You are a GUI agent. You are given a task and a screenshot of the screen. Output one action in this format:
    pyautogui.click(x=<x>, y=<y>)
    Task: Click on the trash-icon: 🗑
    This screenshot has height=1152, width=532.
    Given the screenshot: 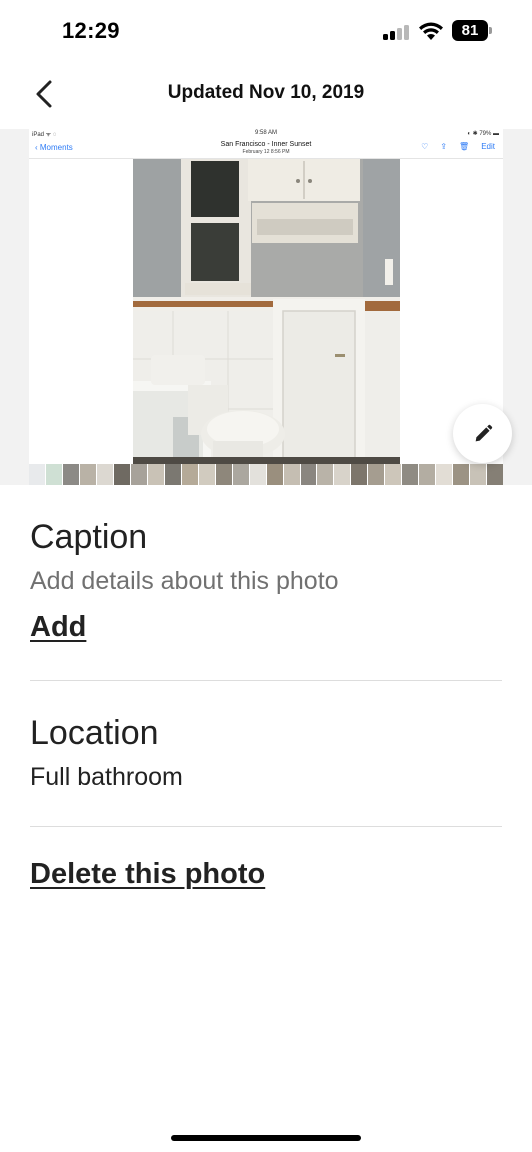 What is the action you would take?
    pyautogui.click(x=464, y=146)
    